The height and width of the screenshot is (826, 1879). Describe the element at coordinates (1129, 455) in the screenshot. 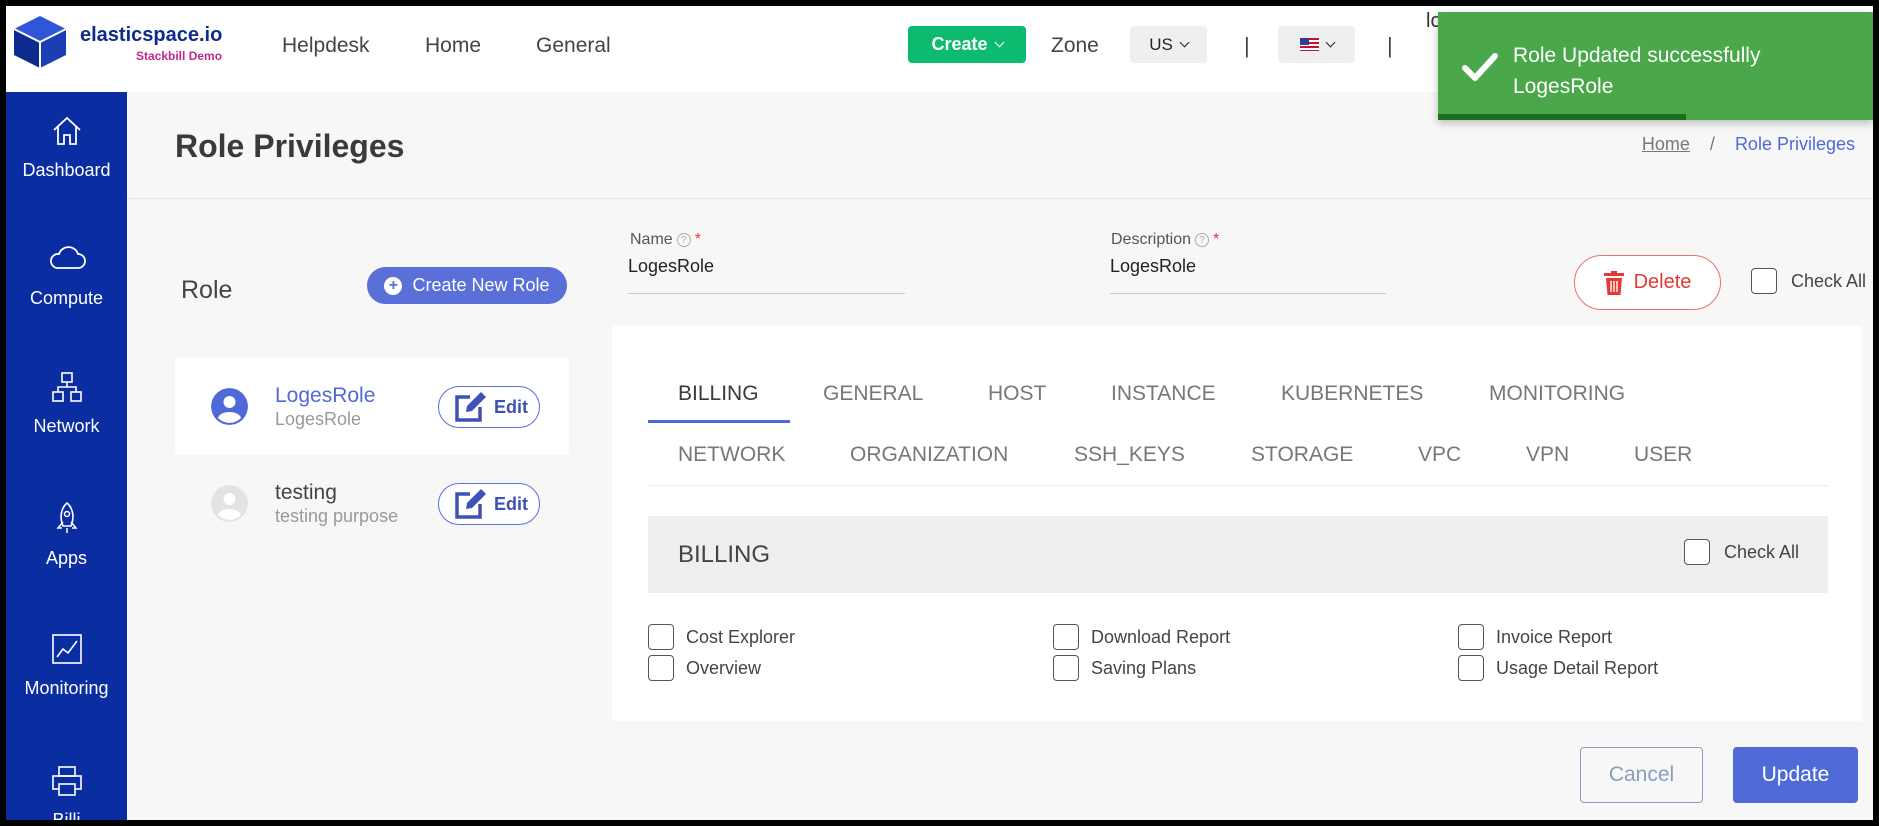

I see `tab-ssh-keys: SSH_KEYS` at that location.